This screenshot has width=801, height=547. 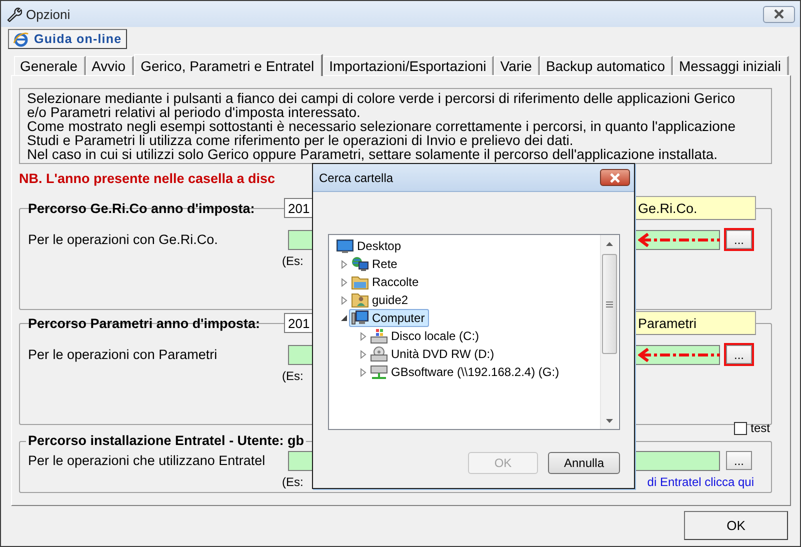 What do you see at coordinates (123, 239) in the screenshot?
I see `field-label: Per le operazioni con Ge.Ri.Co.` at bounding box center [123, 239].